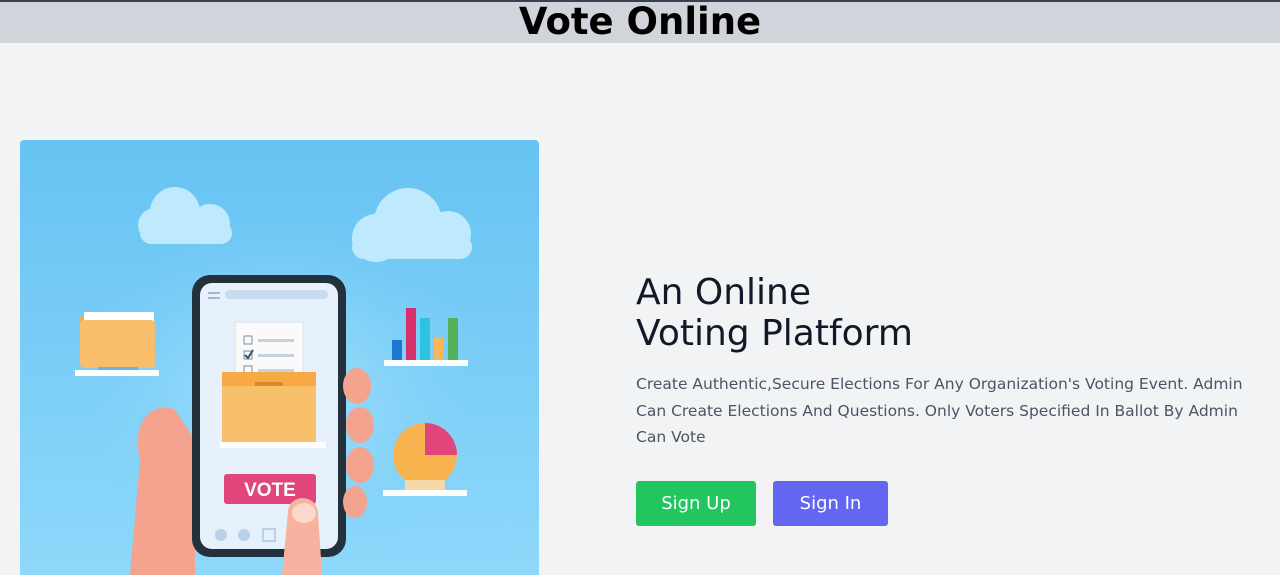 Image resolution: width=1280 pixels, height=575 pixels. What do you see at coordinates (696, 503) in the screenshot?
I see `sign-up-button: Sign Up` at bounding box center [696, 503].